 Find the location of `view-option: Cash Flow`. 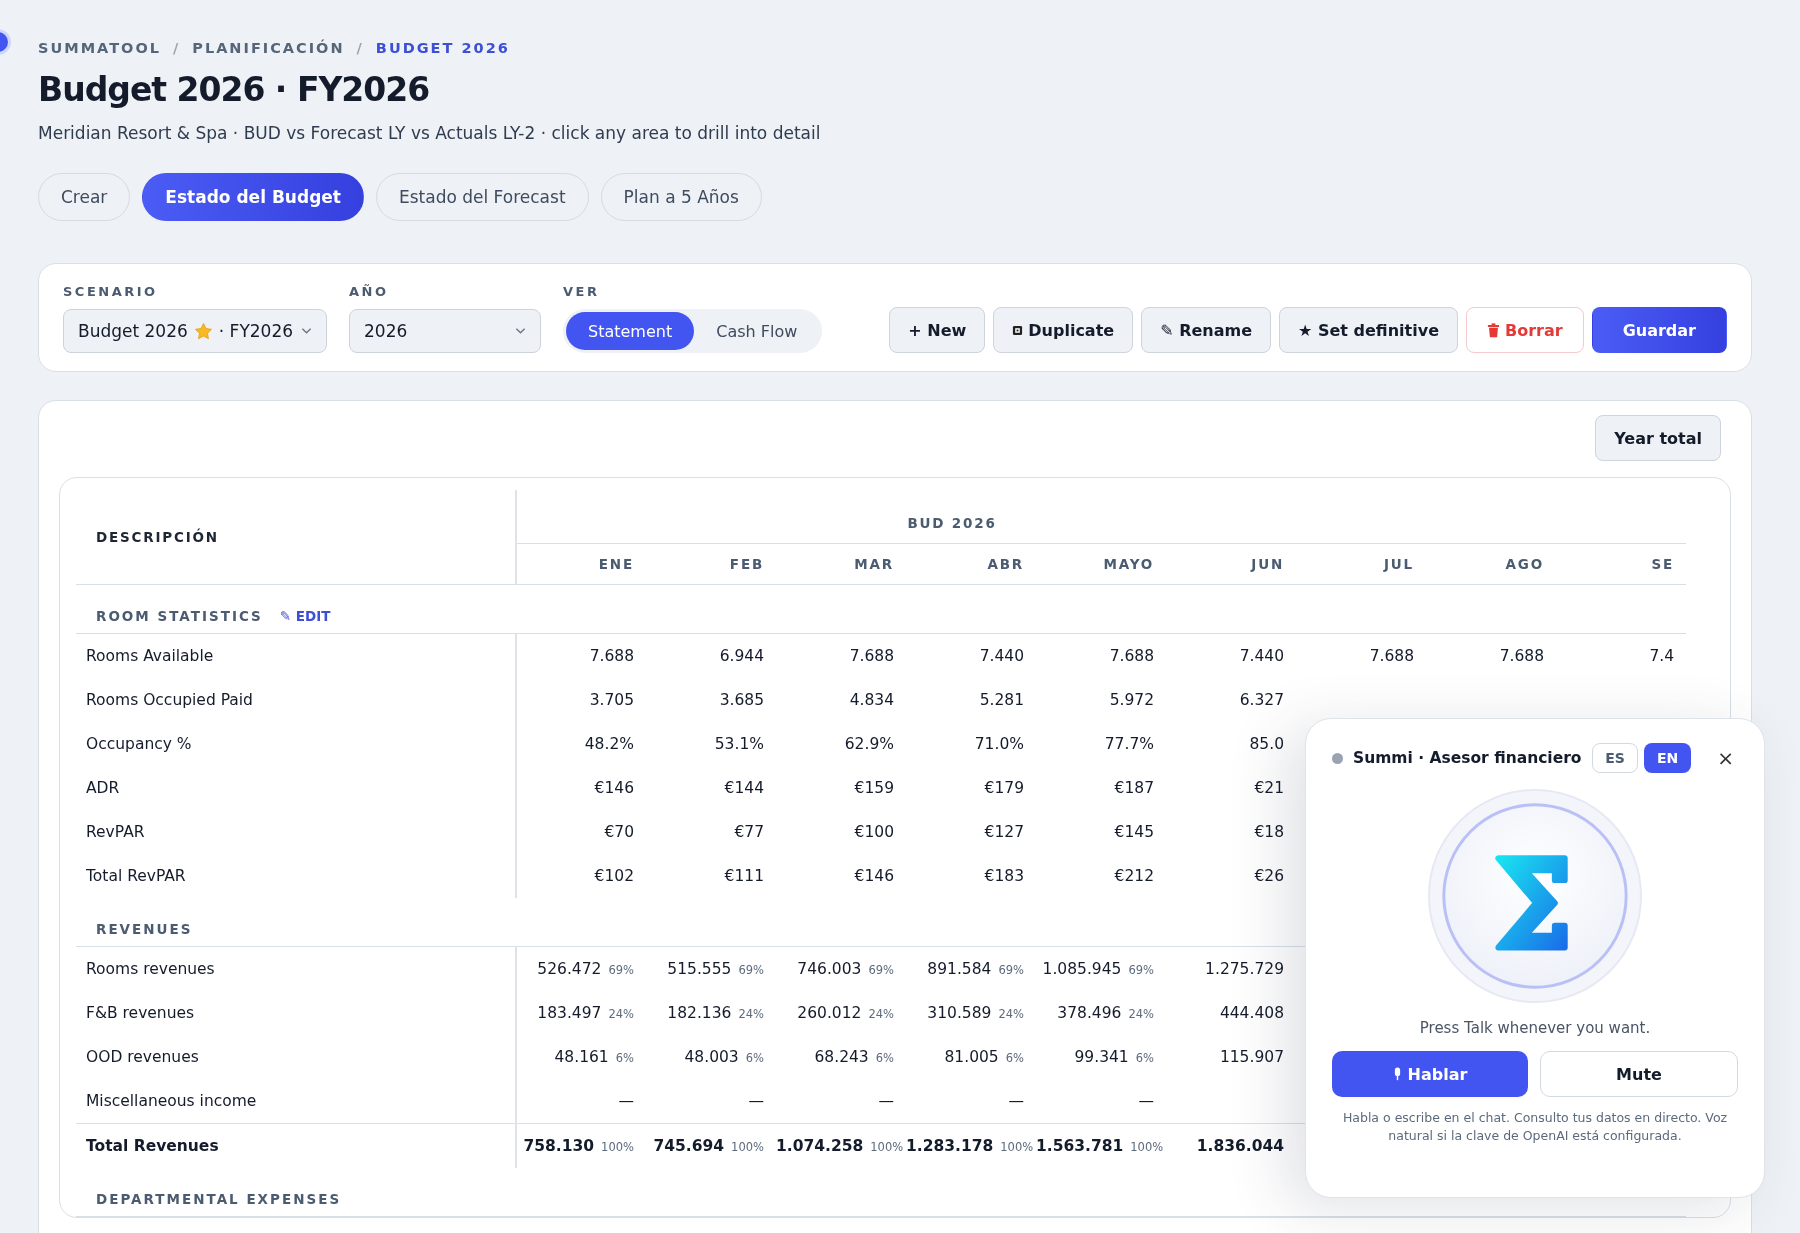

view-option: Cash Flow is located at coordinates (757, 331).